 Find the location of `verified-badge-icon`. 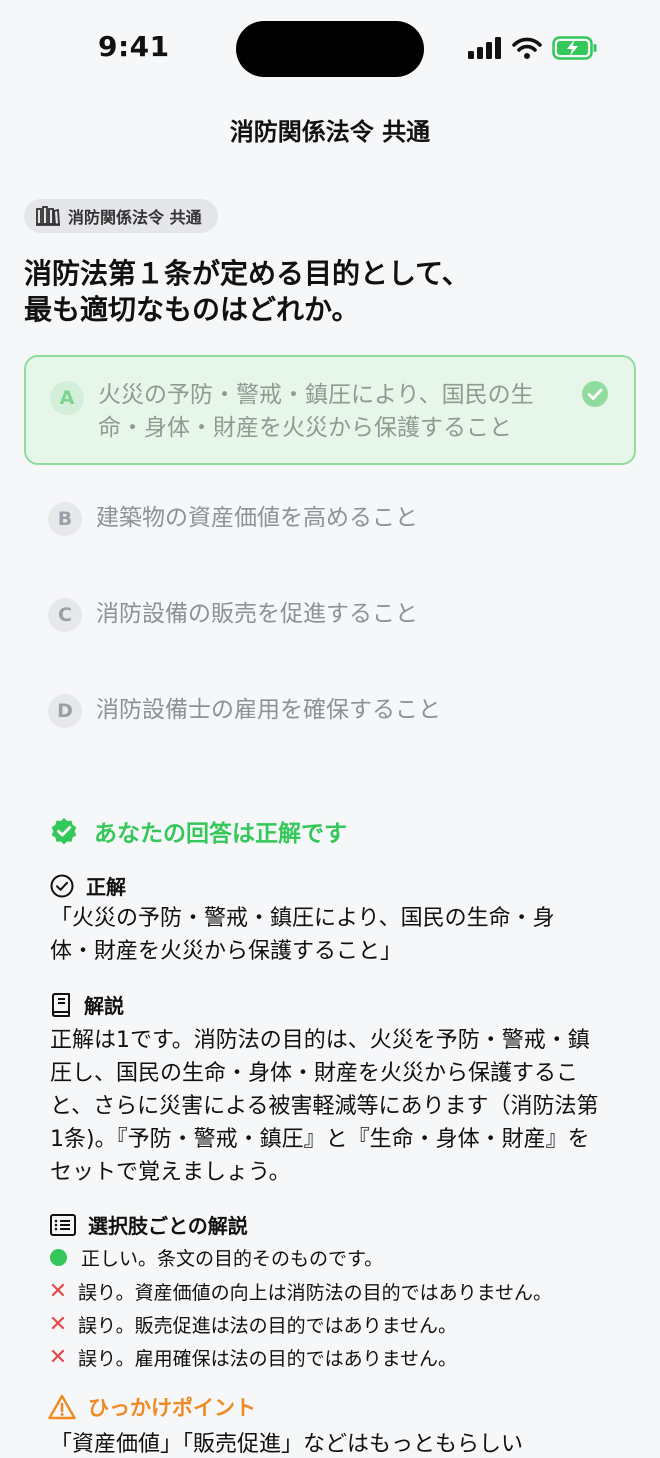

verified-badge-icon is located at coordinates (64, 831).